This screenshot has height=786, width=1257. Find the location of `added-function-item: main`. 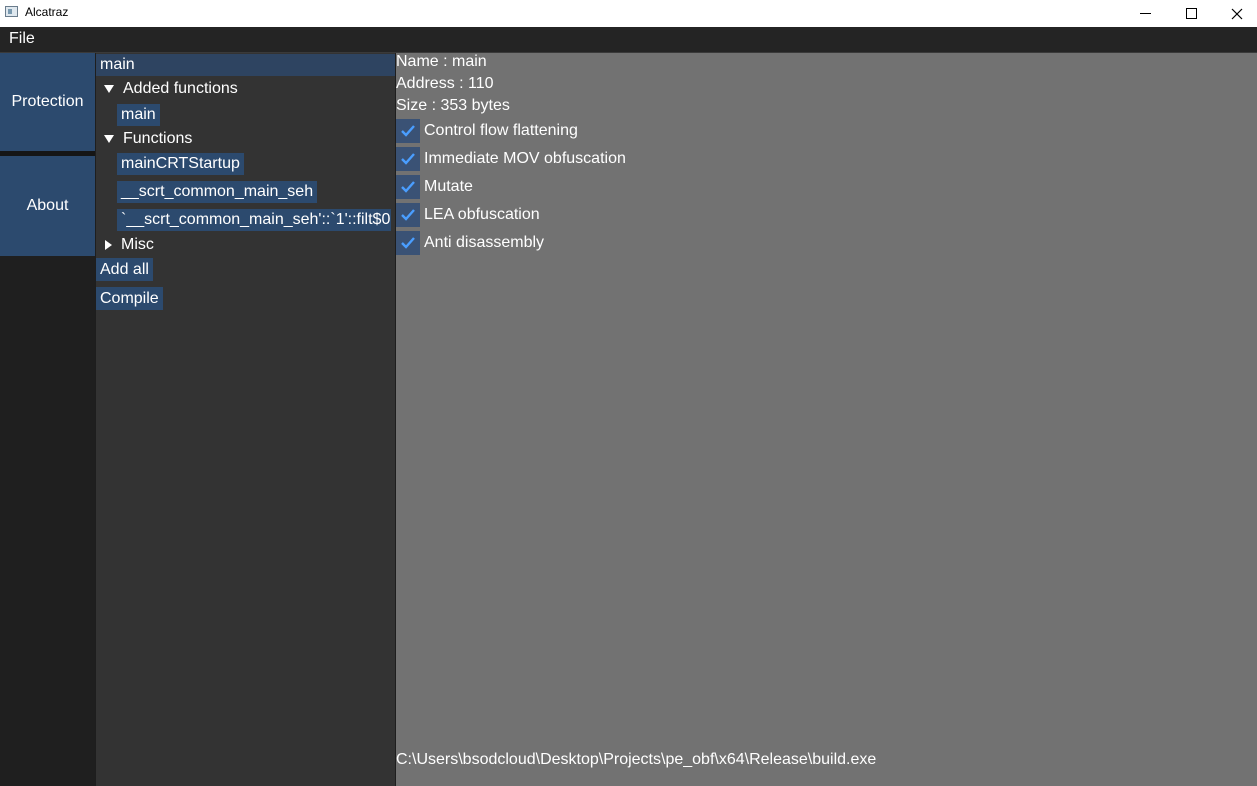

added-function-item: main is located at coordinates (138, 115).